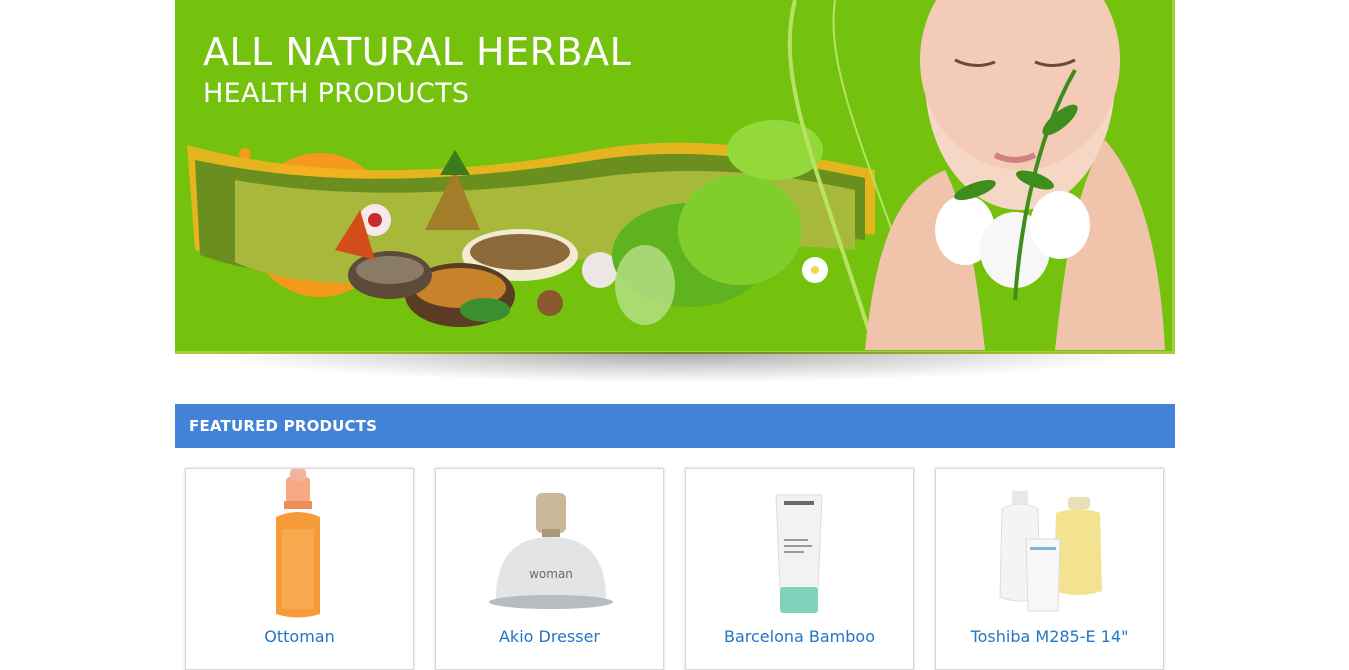 The width and height of the screenshot is (1349, 670). I want to click on product-card: Ottoman, so click(299, 569).